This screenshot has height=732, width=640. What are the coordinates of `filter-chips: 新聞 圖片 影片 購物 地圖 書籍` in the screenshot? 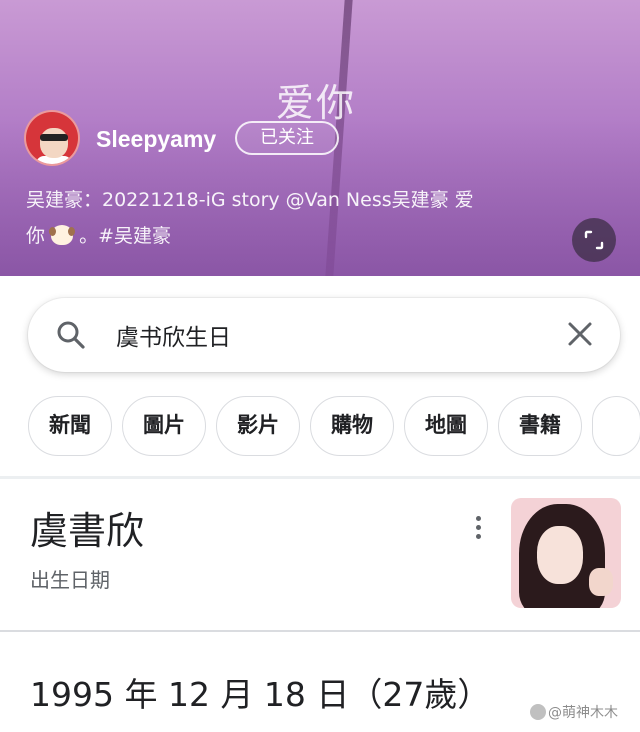 It's located at (334, 427).